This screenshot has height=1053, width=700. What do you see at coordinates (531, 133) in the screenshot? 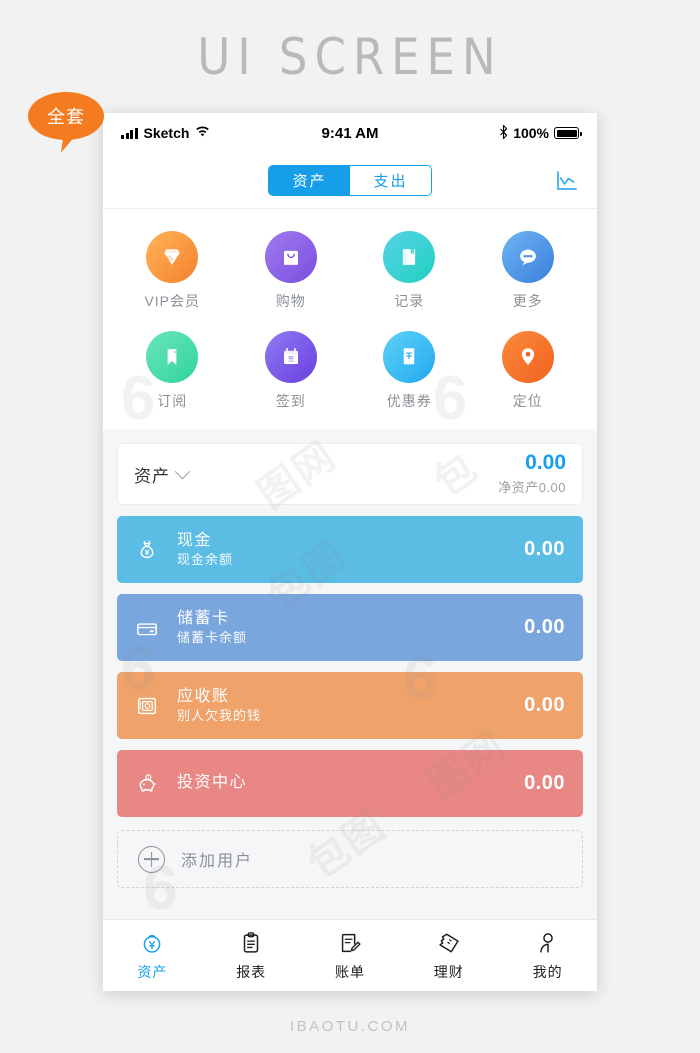
I see `battery-percent-label: 100%` at bounding box center [531, 133].